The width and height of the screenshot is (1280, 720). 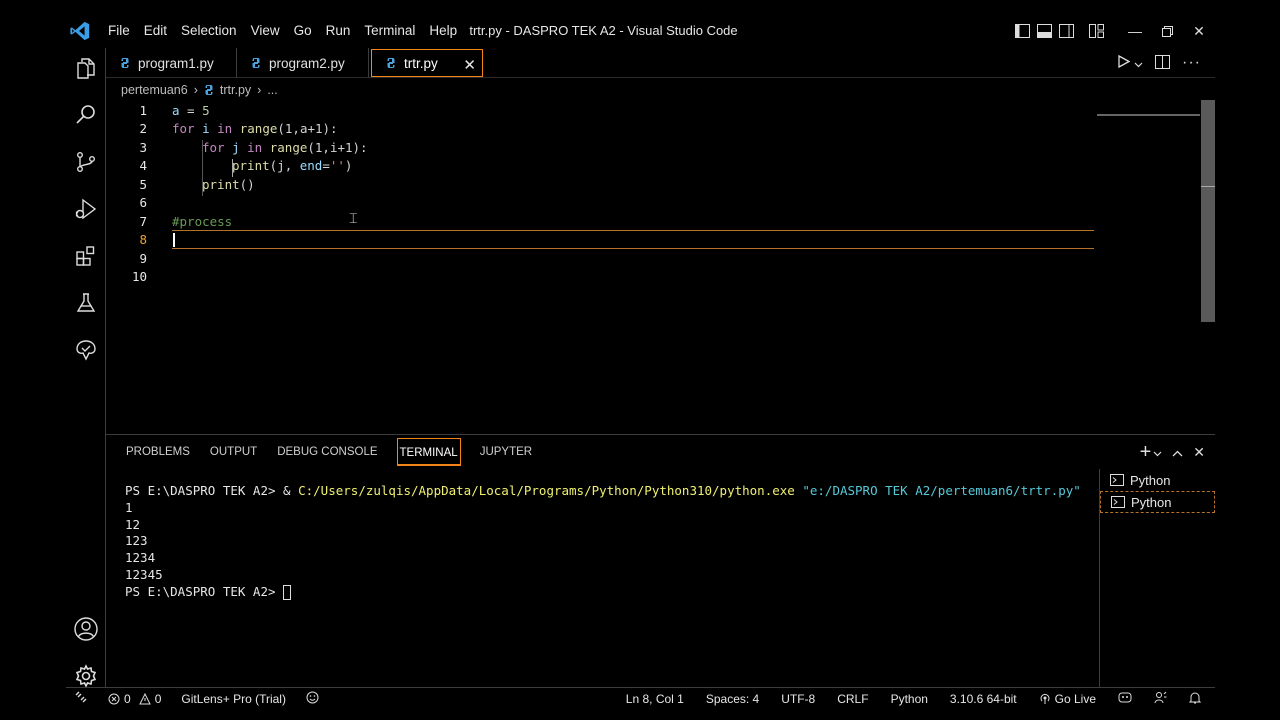 What do you see at coordinates (1044, 31) in the screenshot?
I see `toggle-panel-icon` at bounding box center [1044, 31].